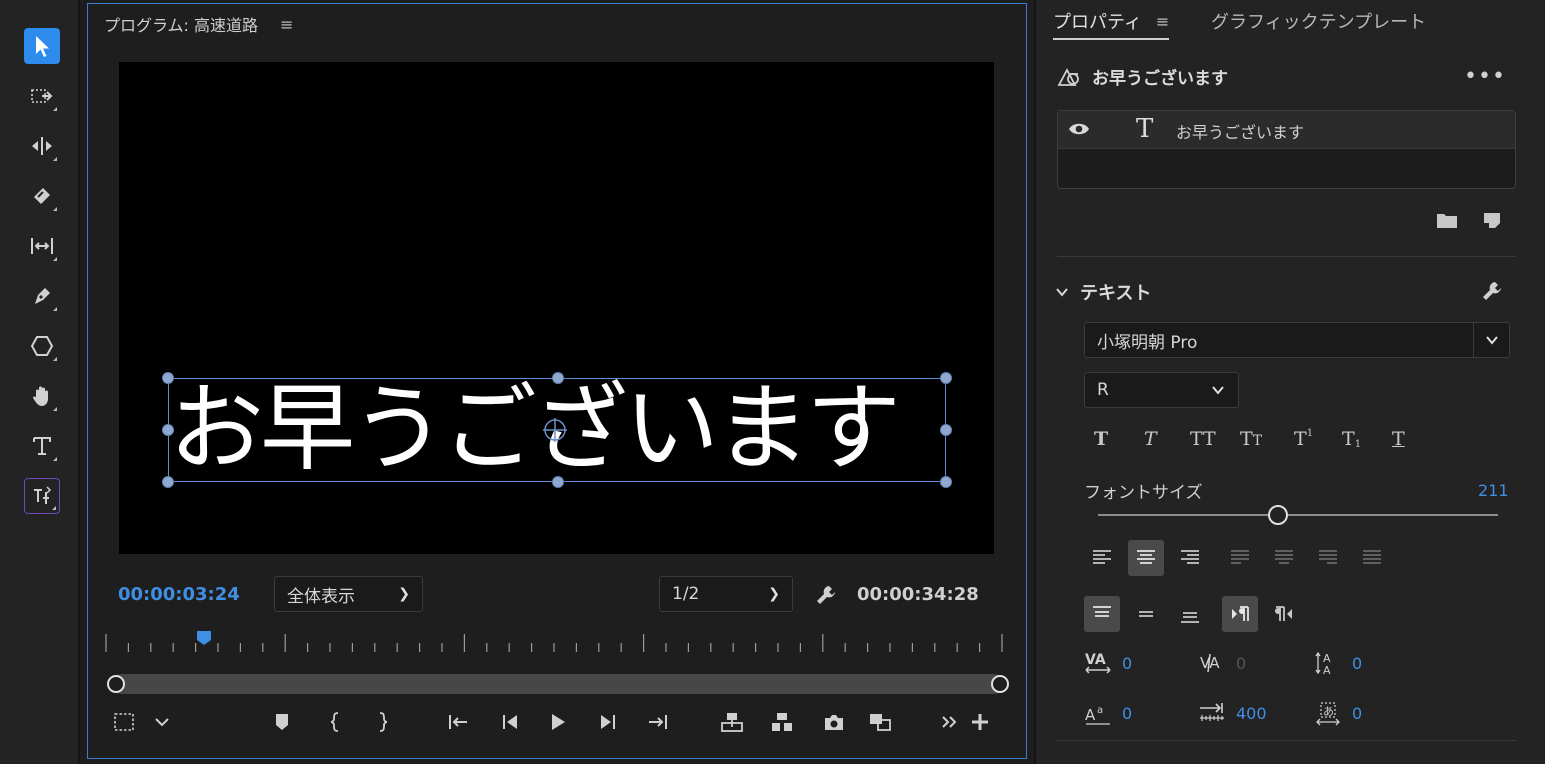  I want to click on anchor-point-icon, so click(555, 430).